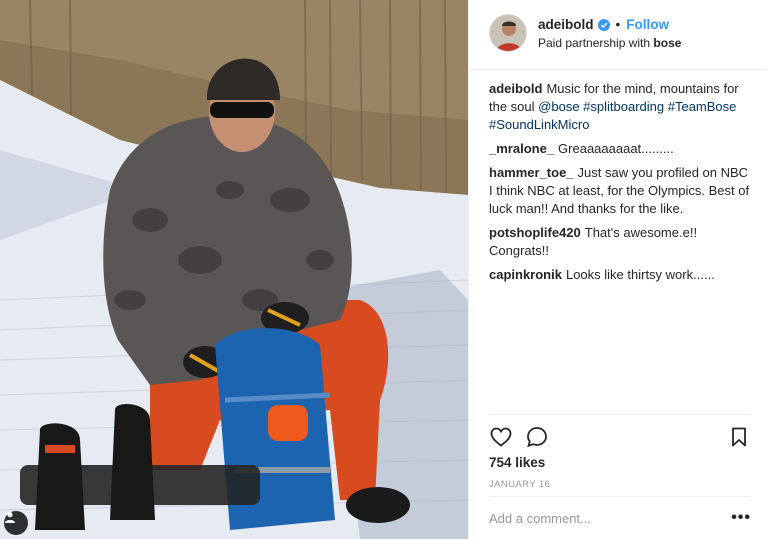  What do you see at coordinates (594, 43) in the screenshot?
I see `paid-partnership-prefix: Paid partnership with` at bounding box center [594, 43].